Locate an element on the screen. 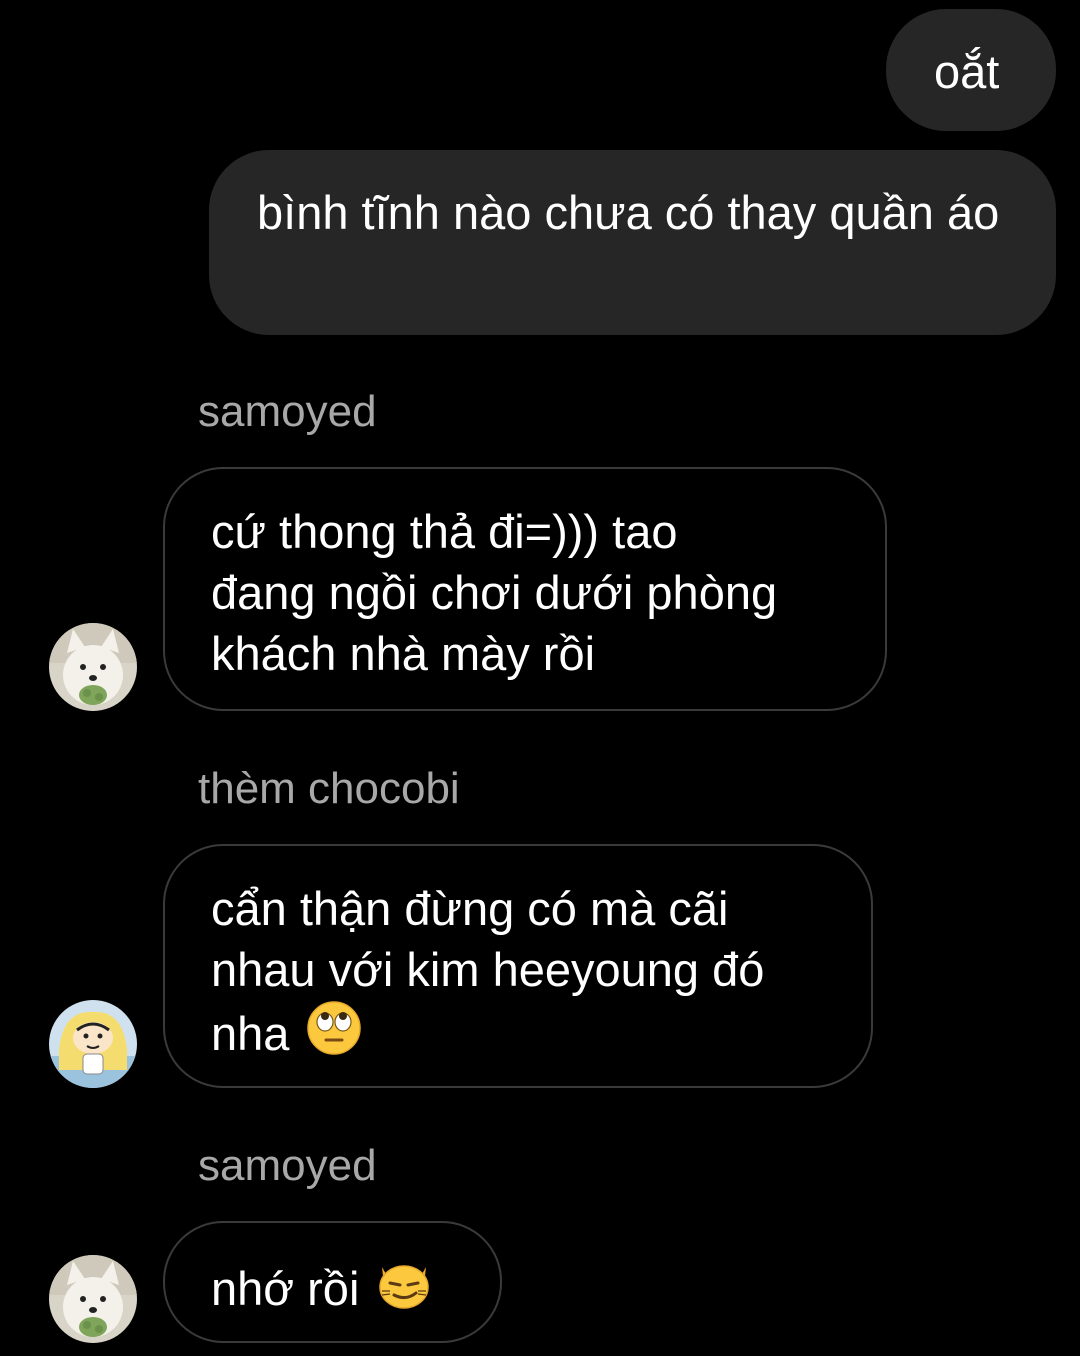 Image resolution: width=1080 pixels, height=1356 pixels. message-line: nhau với kim heeyoung đó is located at coordinates (488, 969).